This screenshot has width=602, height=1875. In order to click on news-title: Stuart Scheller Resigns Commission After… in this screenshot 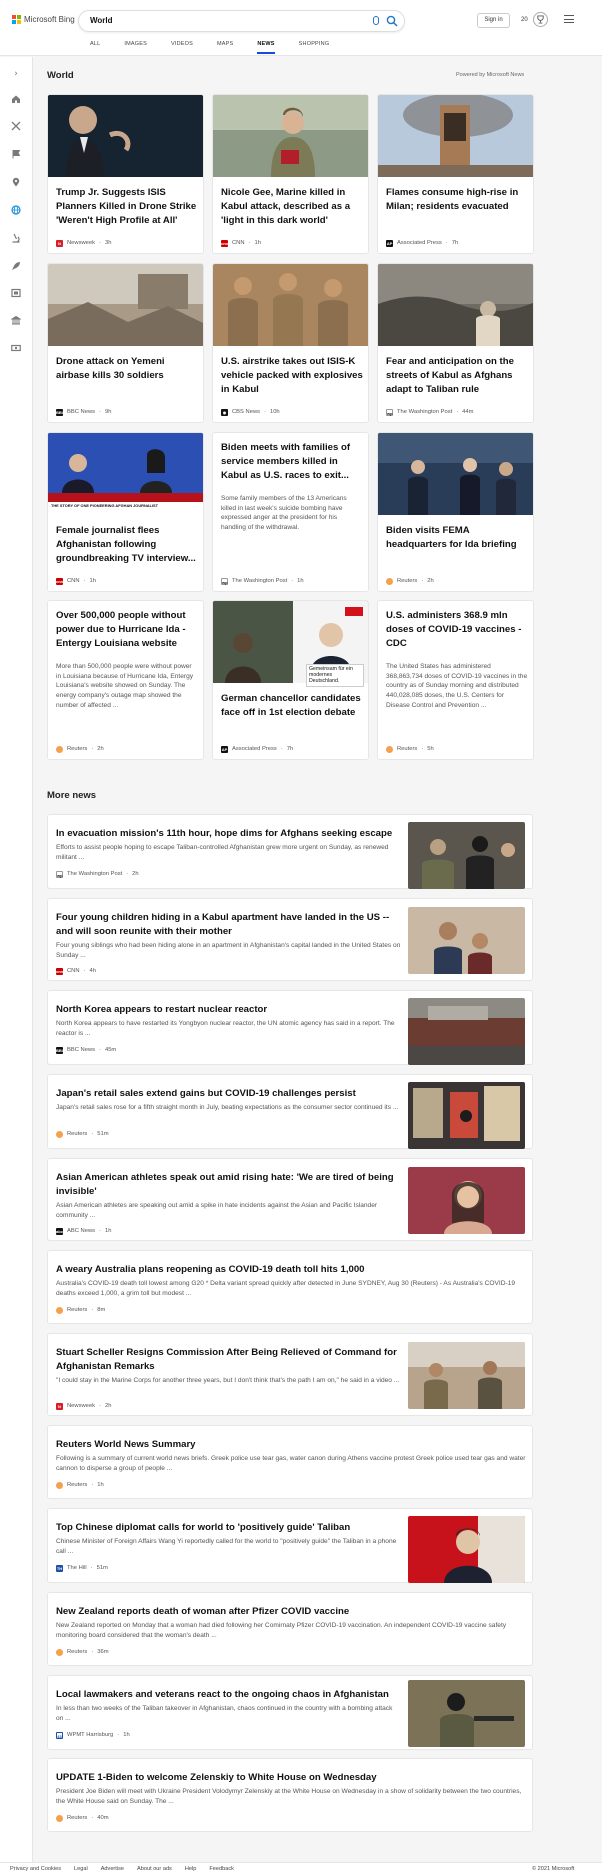, I will do `click(228, 1360)`.